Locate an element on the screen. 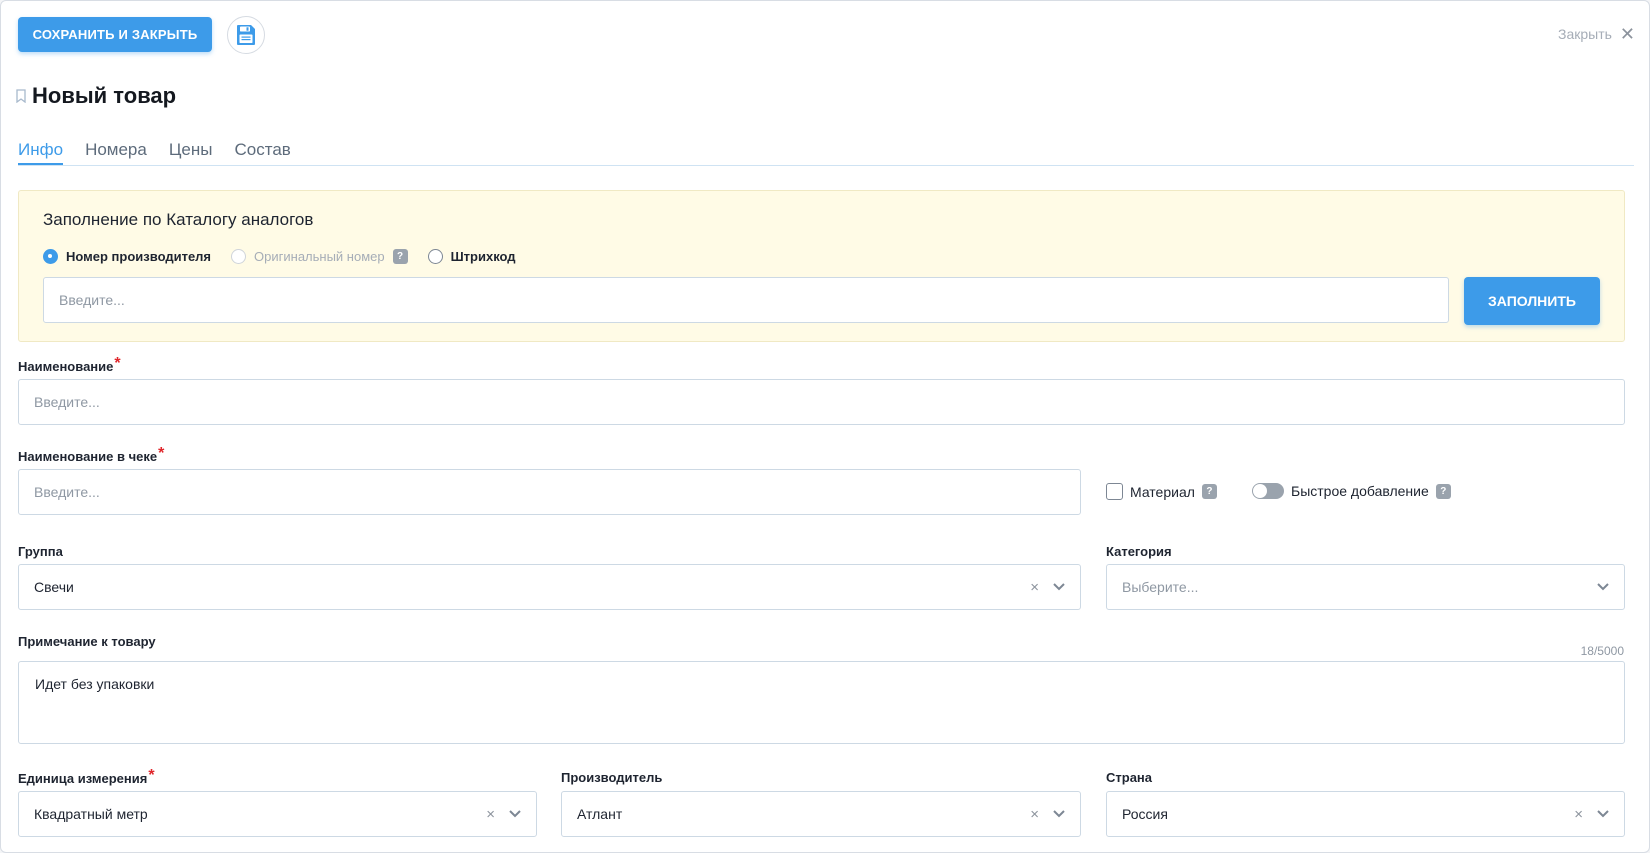  receipt-name-label-text: Наименование в чеке is located at coordinates (88, 456).